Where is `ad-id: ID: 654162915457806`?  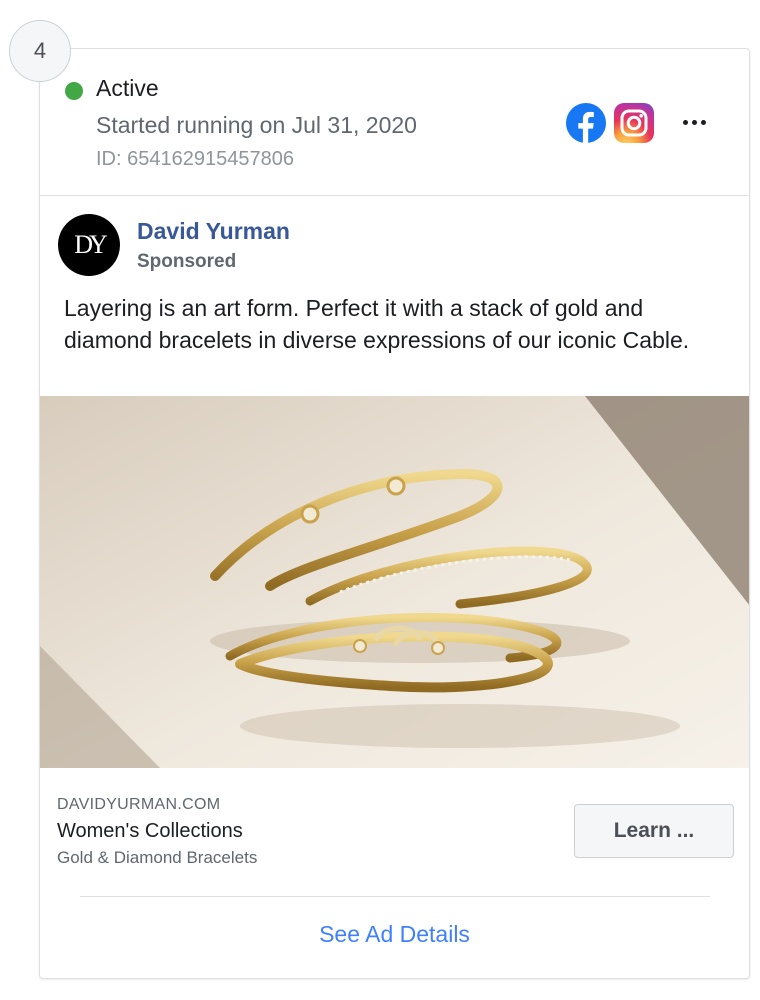 ad-id: ID: 654162915457806 is located at coordinates (195, 159).